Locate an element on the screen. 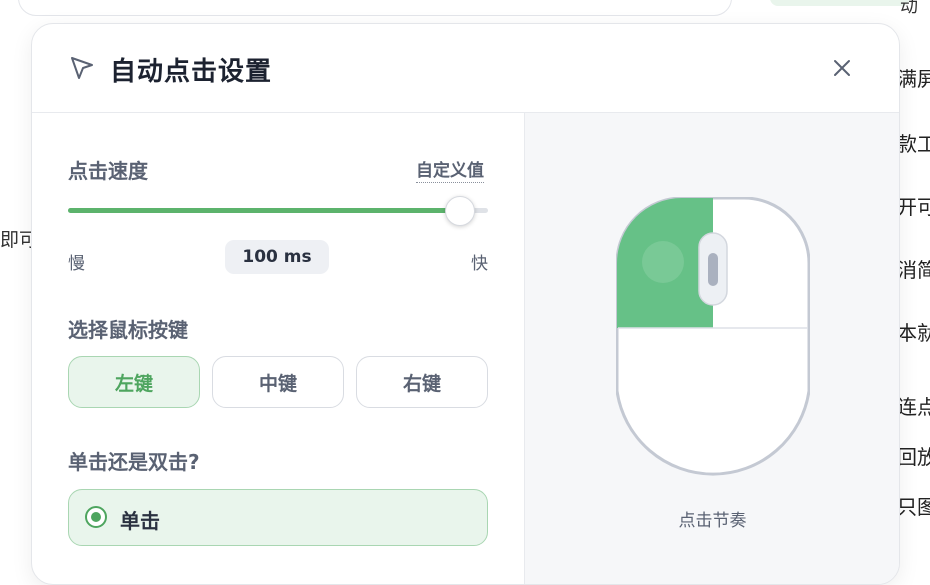 The width and height of the screenshot is (930, 585). fast-label: 快 is located at coordinates (479, 264).